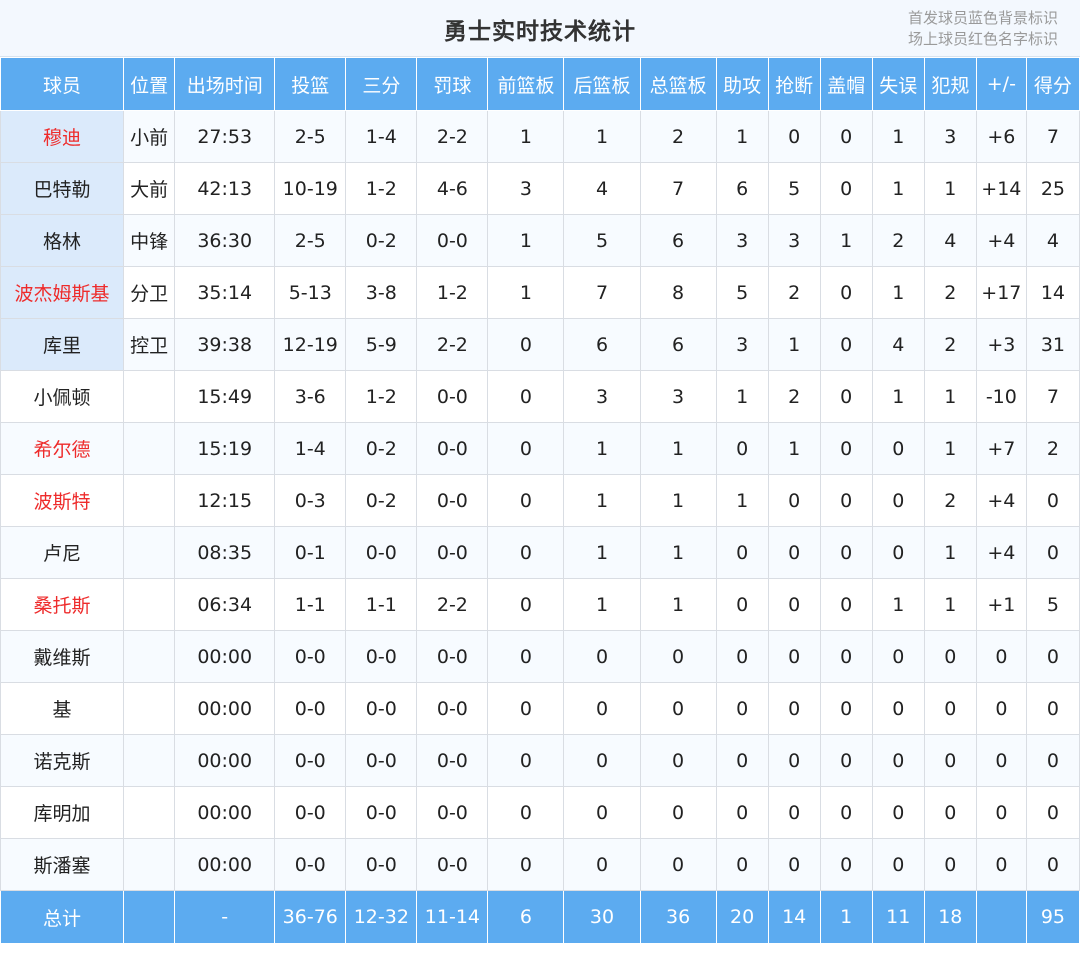  Describe the element at coordinates (225, 84) in the screenshot. I see `column-header: 出场时间` at that location.